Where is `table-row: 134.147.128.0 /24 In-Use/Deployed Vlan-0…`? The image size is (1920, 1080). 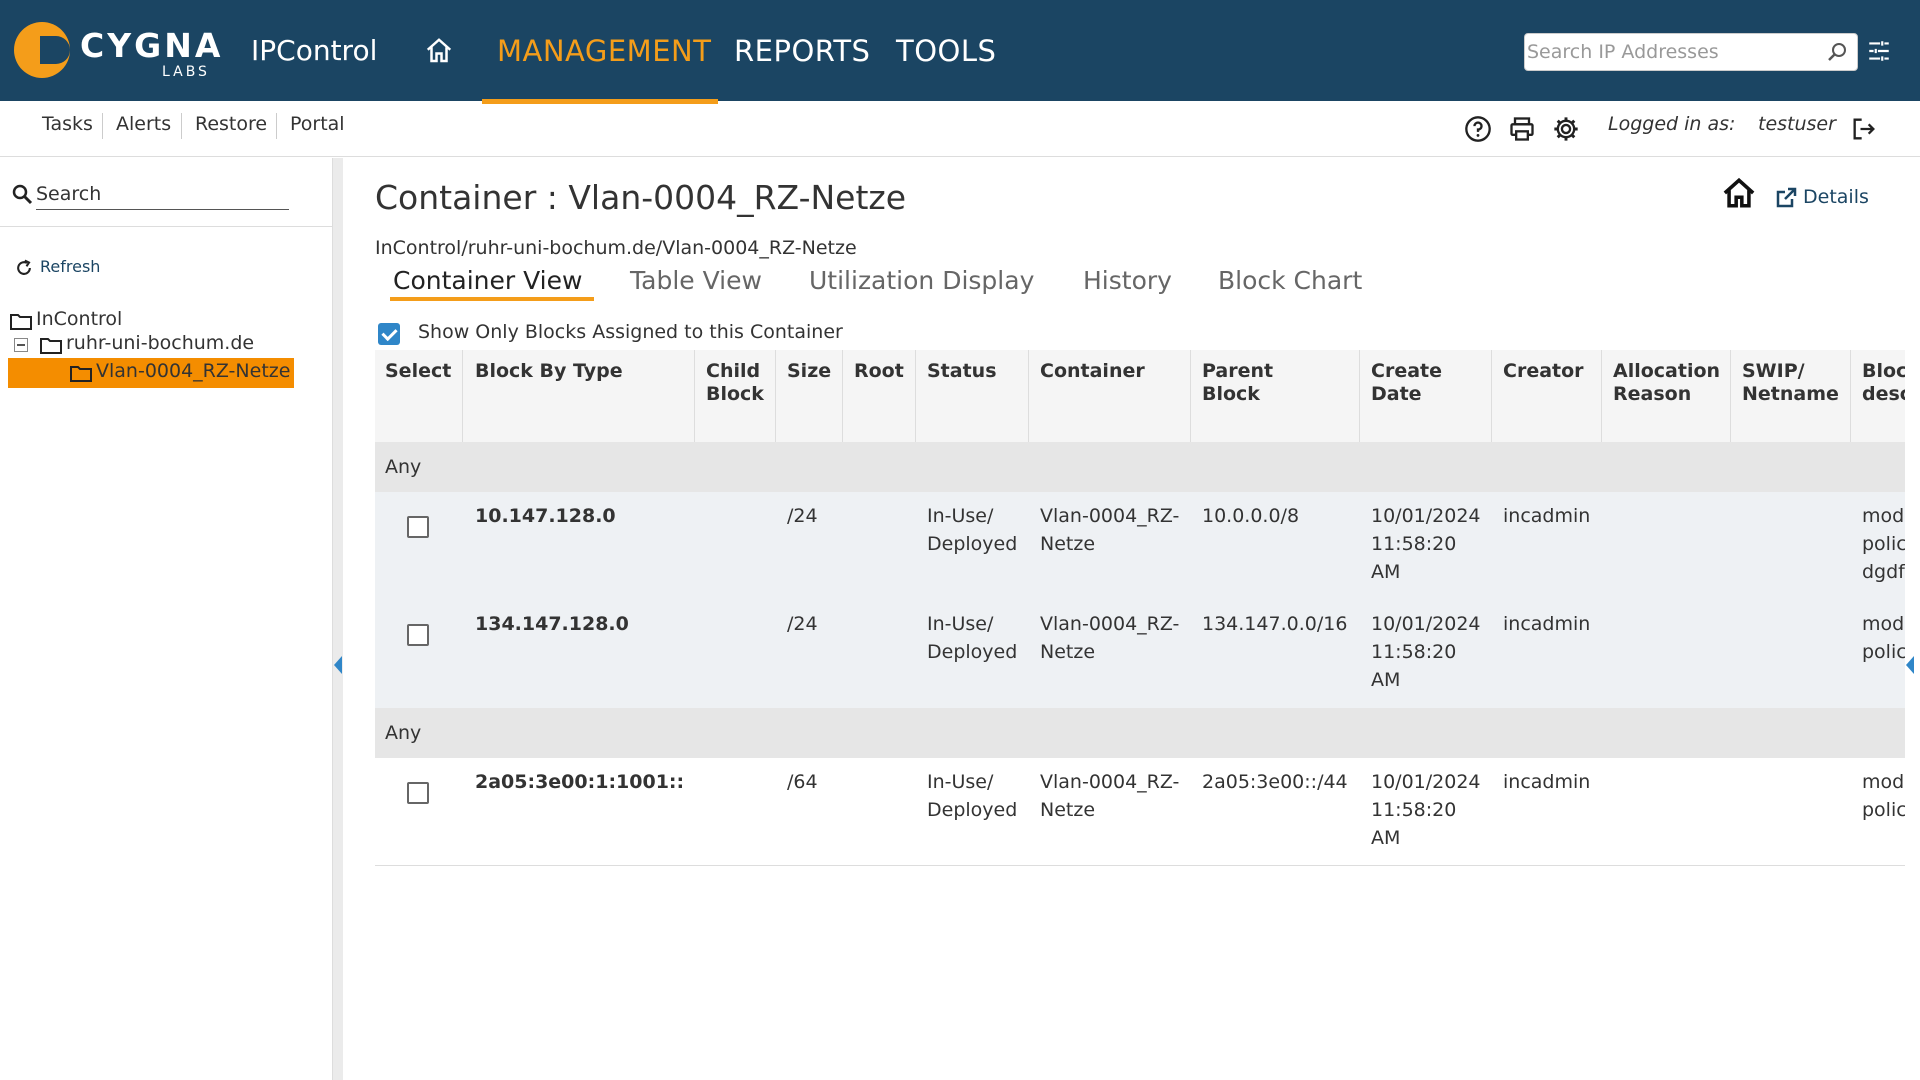
table-row: 134.147.128.0 /24 In-Use/Deployed Vlan-0… is located at coordinates (1140, 654).